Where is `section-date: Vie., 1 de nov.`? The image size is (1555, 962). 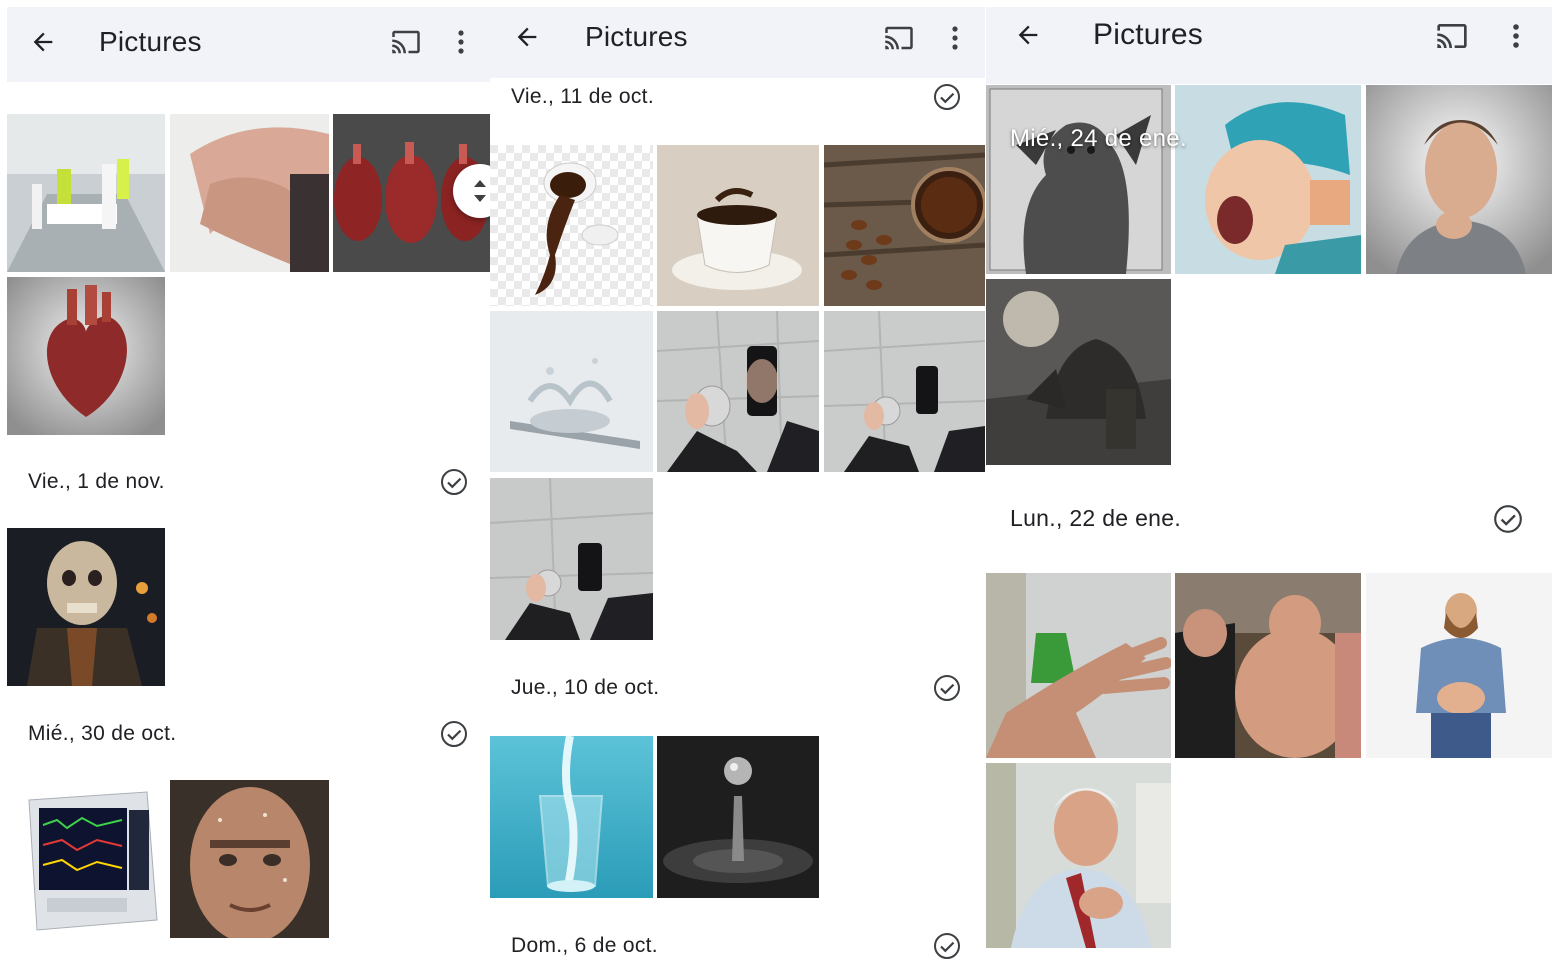
section-date: Vie., 1 de nov. is located at coordinates (96, 481).